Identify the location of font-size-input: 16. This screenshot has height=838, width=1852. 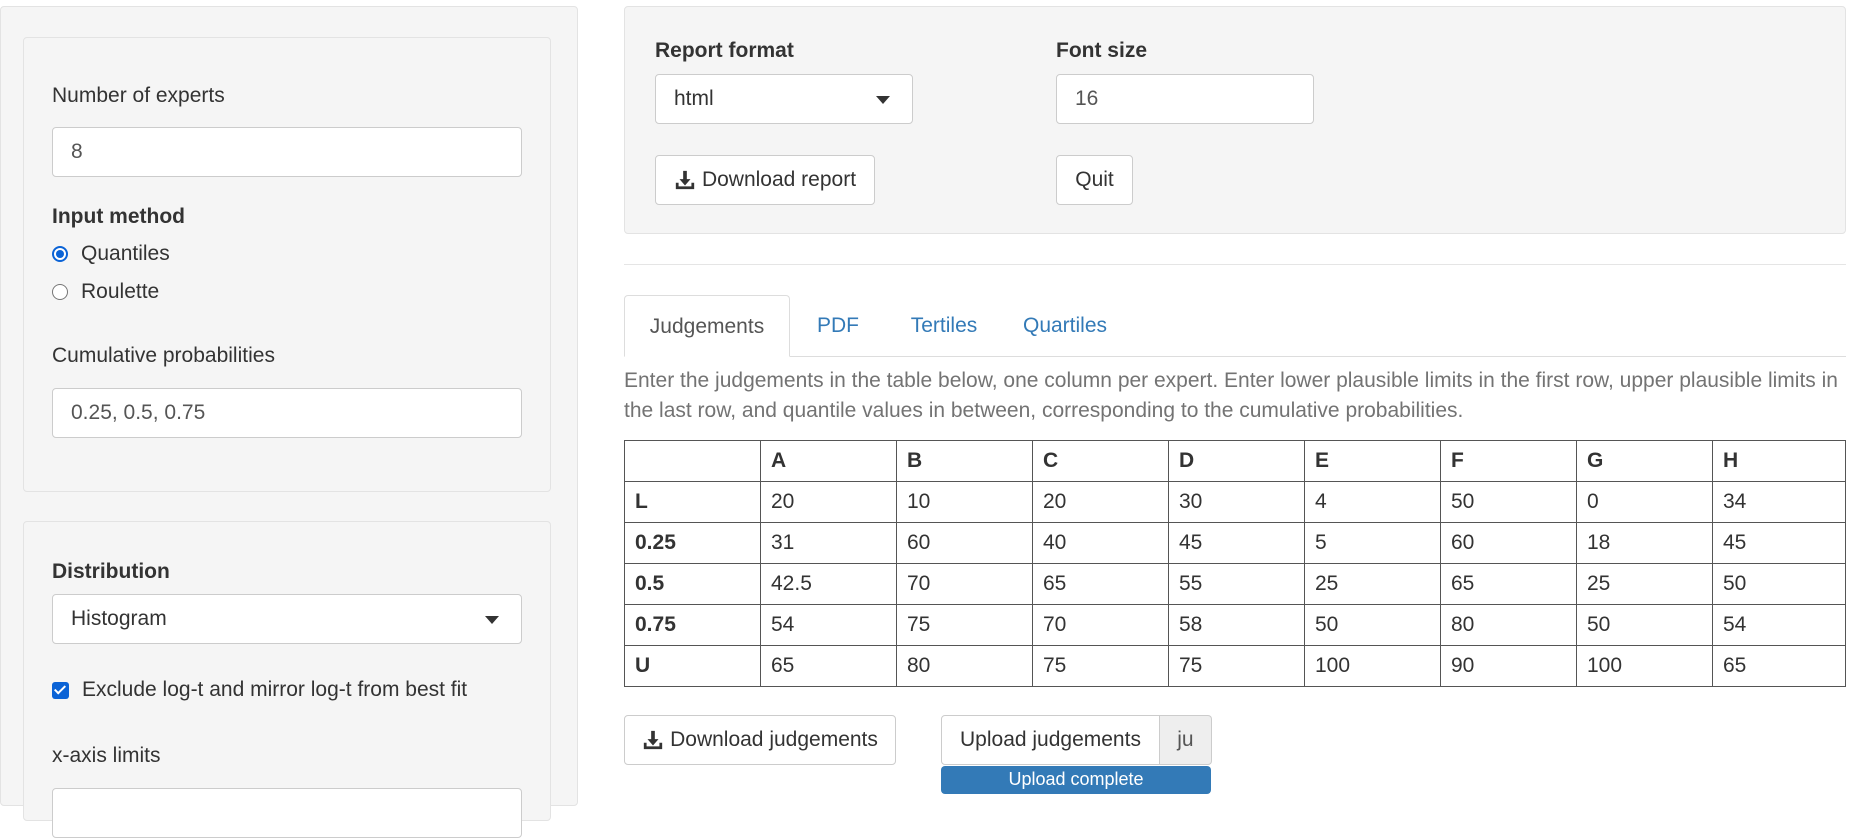
(1185, 99).